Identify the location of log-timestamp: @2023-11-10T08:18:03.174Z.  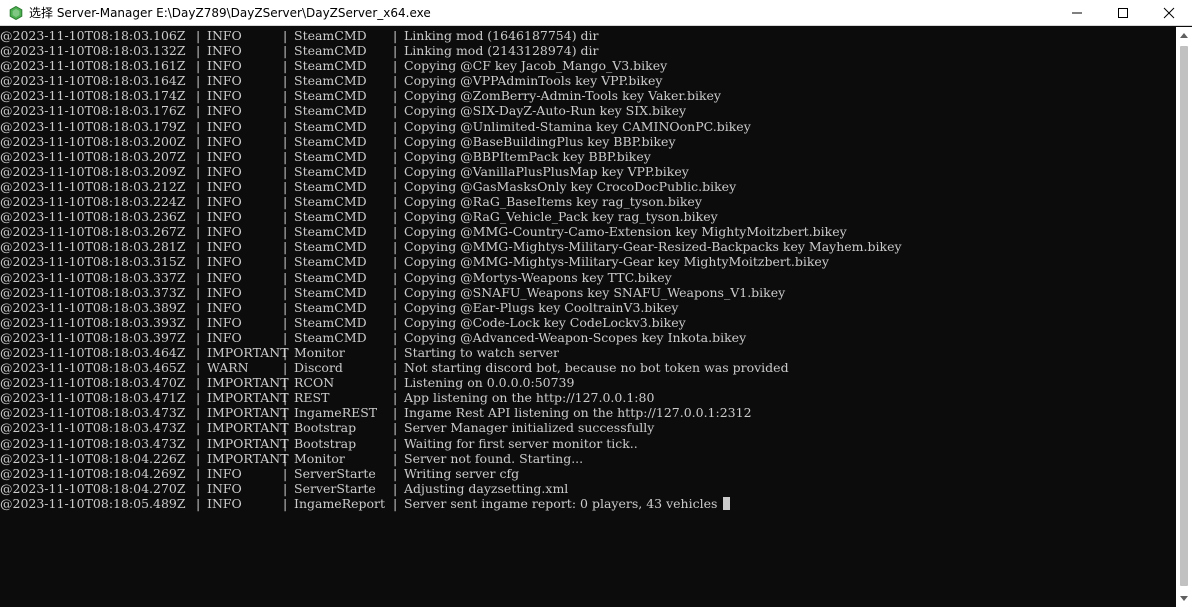
(93, 96).